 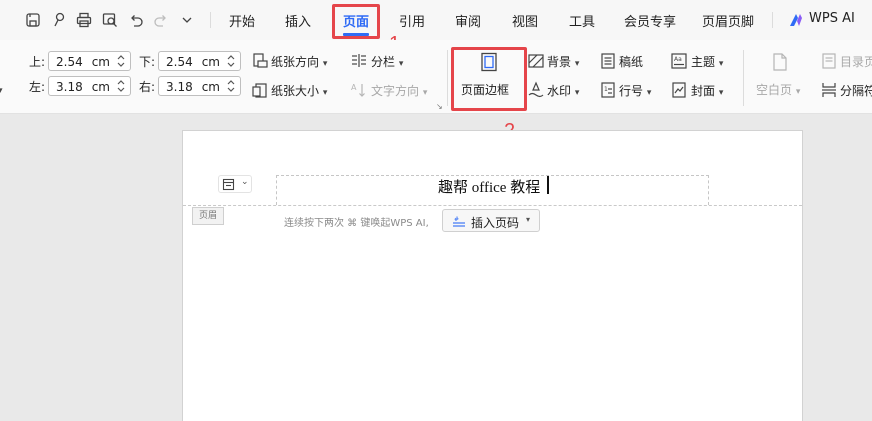 What do you see at coordinates (528, 219) in the screenshot?
I see `caret-down-icon: ▾` at bounding box center [528, 219].